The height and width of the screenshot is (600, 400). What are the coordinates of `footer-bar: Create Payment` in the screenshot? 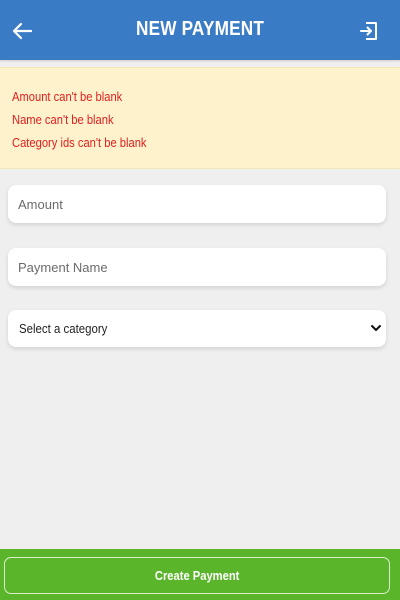 It's located at (200, 574).